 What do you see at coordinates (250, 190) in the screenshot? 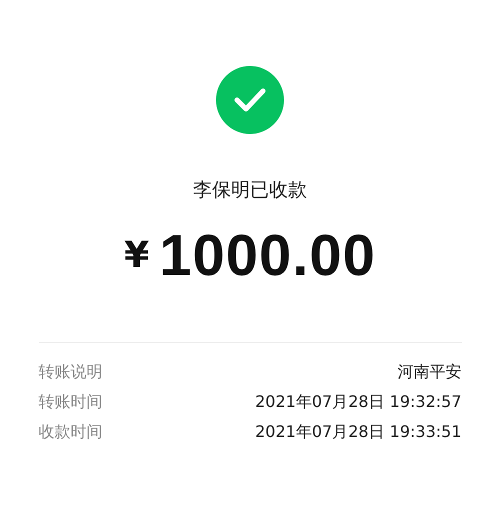
I see `status-text: 李保明已收款` at bounding box center [250, 190].